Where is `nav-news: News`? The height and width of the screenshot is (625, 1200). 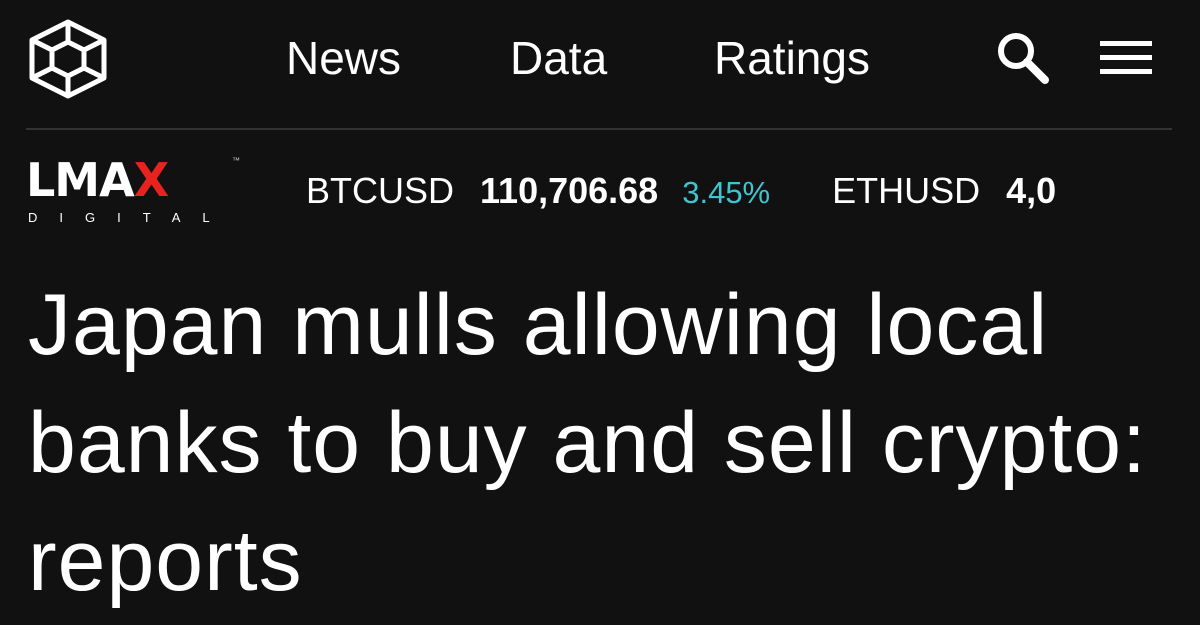
nav-news: News is located at coordinates (343, 58).